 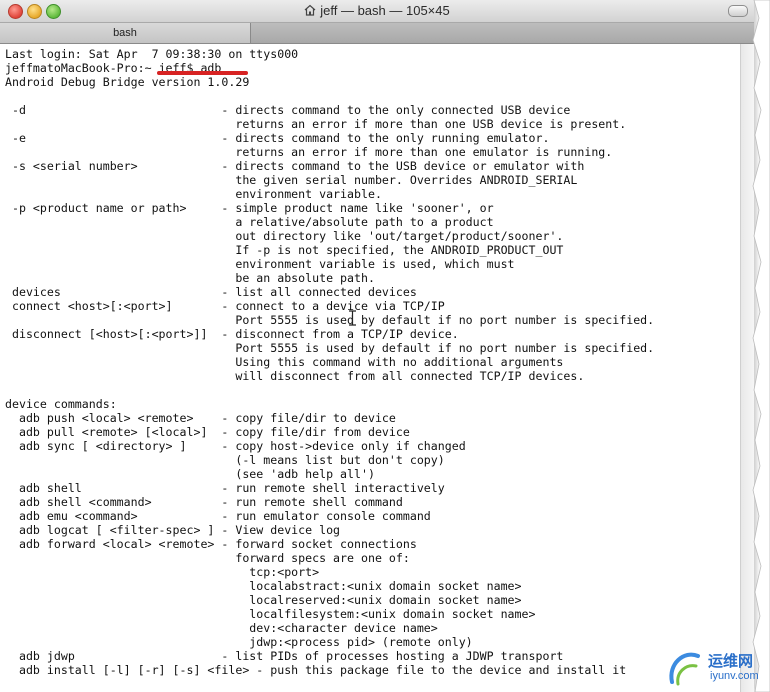 I want to click on terminal-line: be an absolute path., so click(x=372, y=278).